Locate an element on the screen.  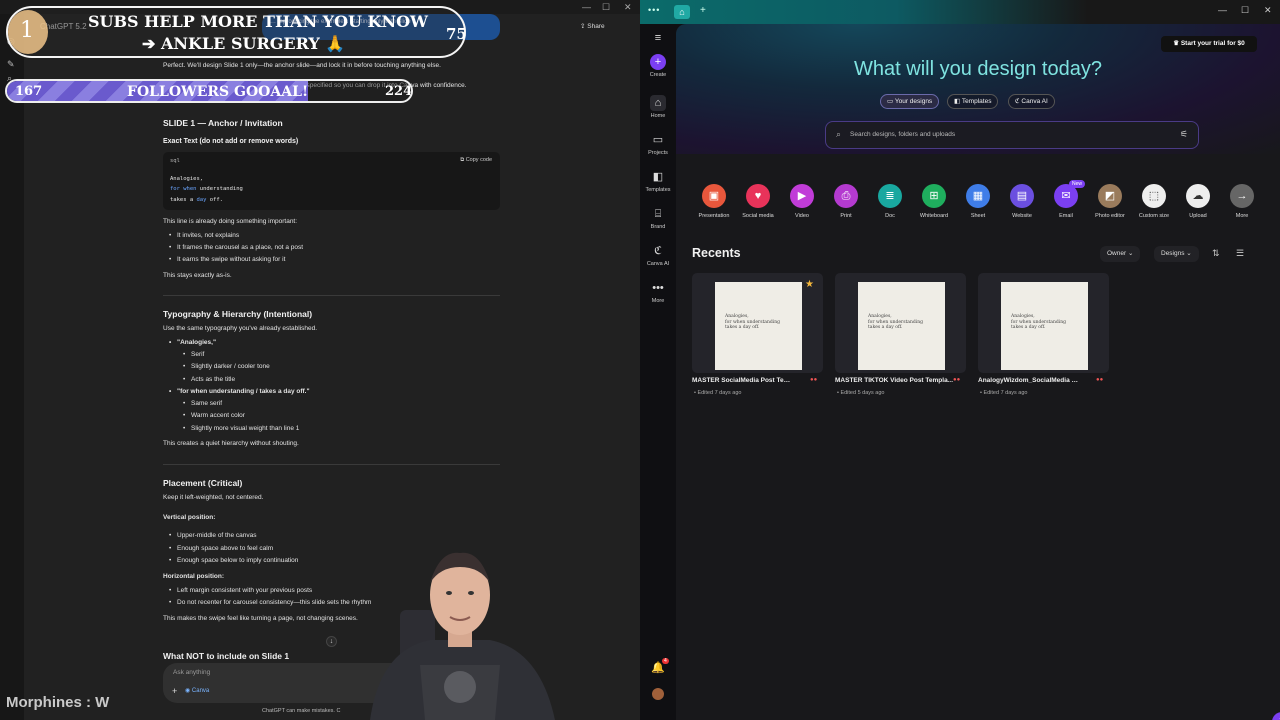
search-input: ⌕ Search designs, folders and uploads ⚟ is located at coordinates (1012, 135).